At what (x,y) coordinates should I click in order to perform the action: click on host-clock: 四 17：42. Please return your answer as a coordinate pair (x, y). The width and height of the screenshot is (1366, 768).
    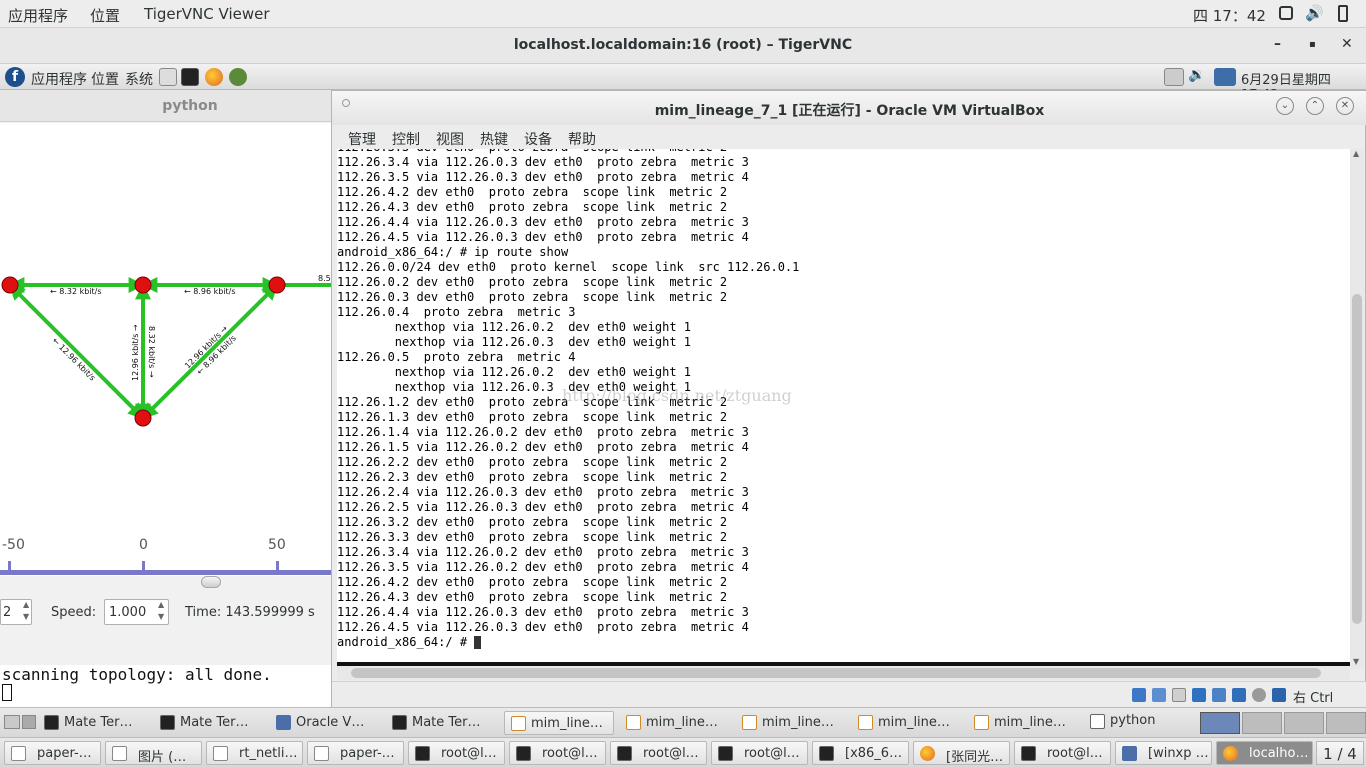
    Looking at the image, I should click on (1229, 15).